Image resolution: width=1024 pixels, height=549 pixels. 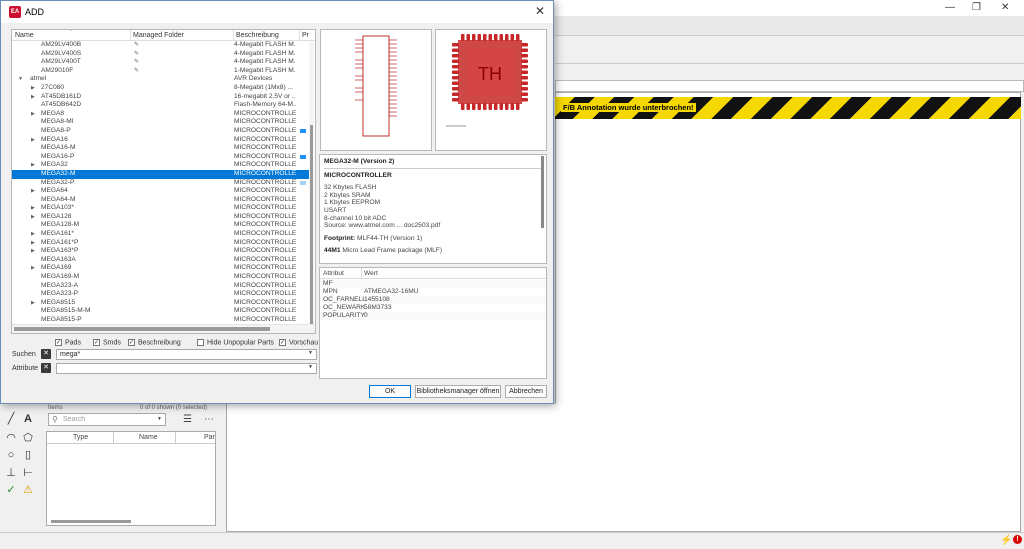 What do you see at coordinates (161, 225) in the screenshot?
I see `tree-row: MEGA128-M MICROCONTROLLER` at bounding box center [161, 225].